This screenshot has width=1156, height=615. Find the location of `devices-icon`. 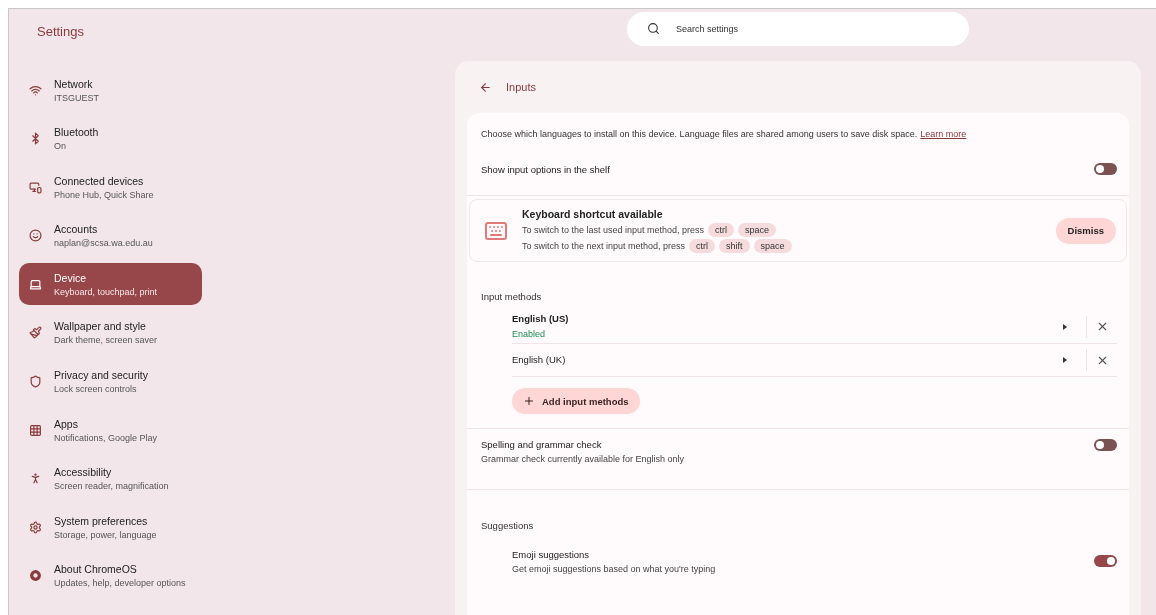

devices-icon is located at coordinates (35, 187).